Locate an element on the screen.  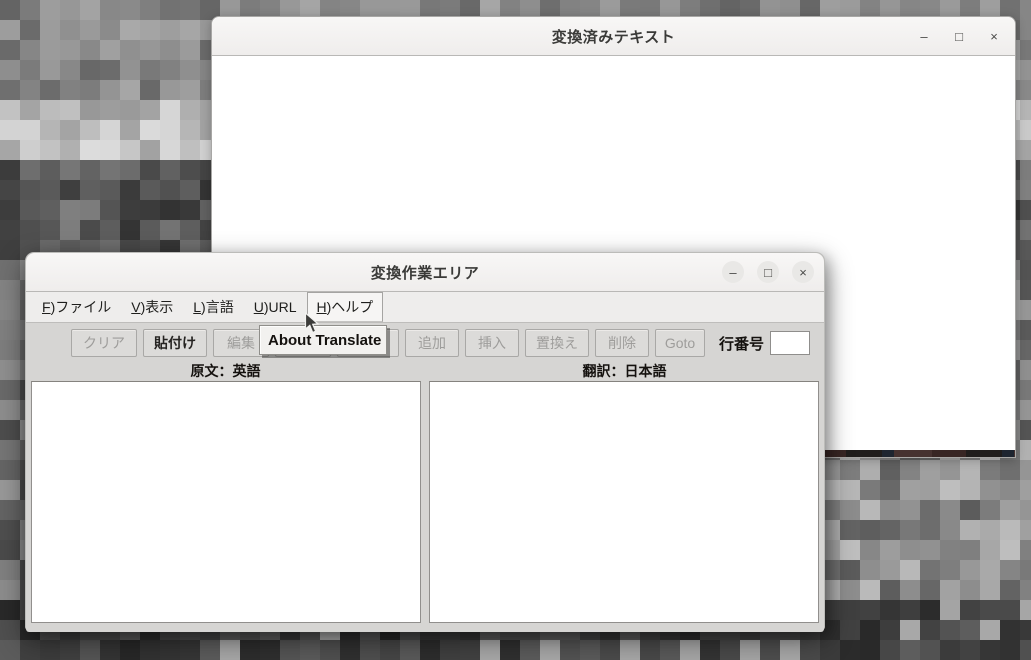
work-window-bottom-edge is located at coordinates (425, 627).